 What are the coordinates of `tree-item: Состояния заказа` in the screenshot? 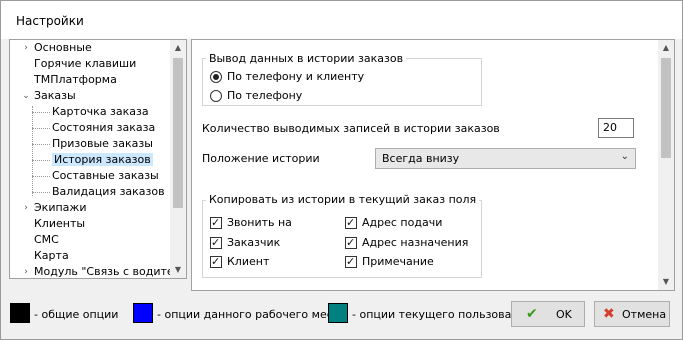 It's located at (94, 128).